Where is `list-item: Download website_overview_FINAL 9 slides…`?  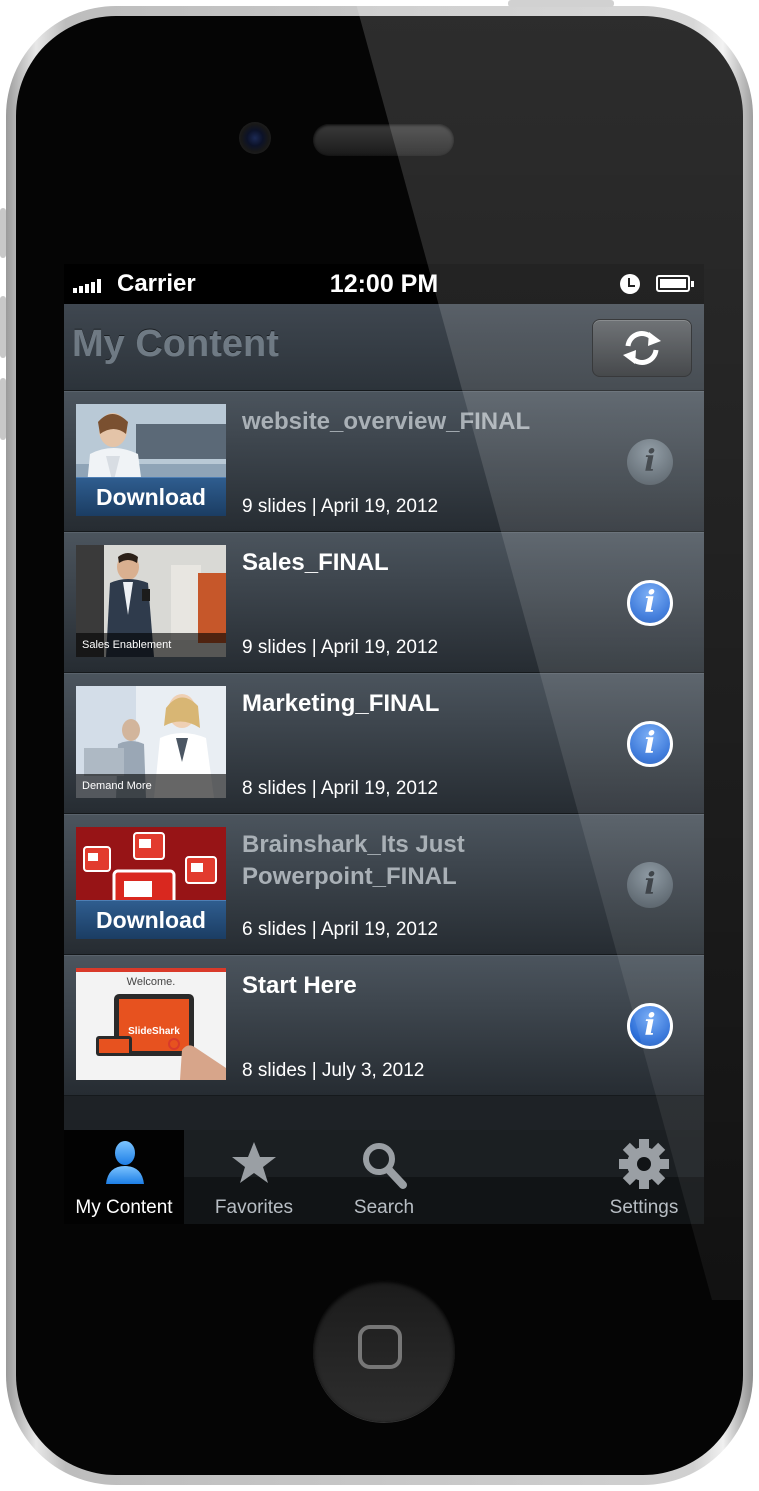
list-item: Download website_overview_FINAL 9 slides… is located at coordinates (384, 461).